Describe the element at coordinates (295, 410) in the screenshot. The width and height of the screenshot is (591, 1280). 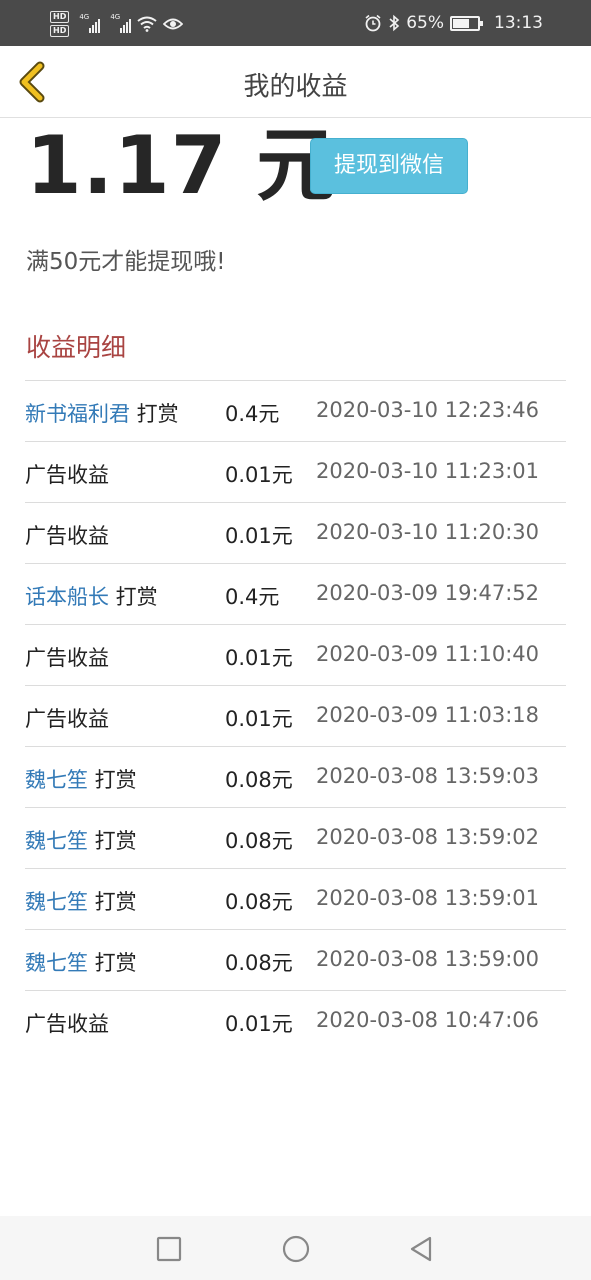
I see `list-item: 新书福利君 打赏 0.4元 2020-03-10 12:23:46` at that location.